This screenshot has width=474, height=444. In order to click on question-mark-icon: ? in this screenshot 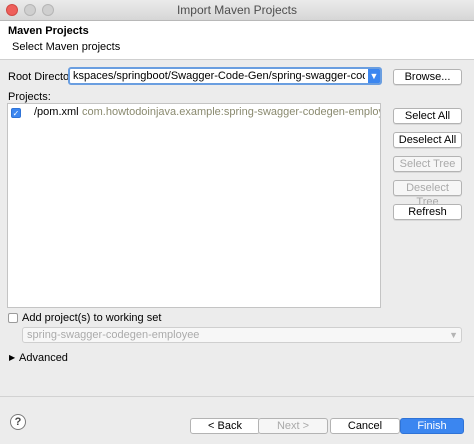, I will do `click(18, 422)`.